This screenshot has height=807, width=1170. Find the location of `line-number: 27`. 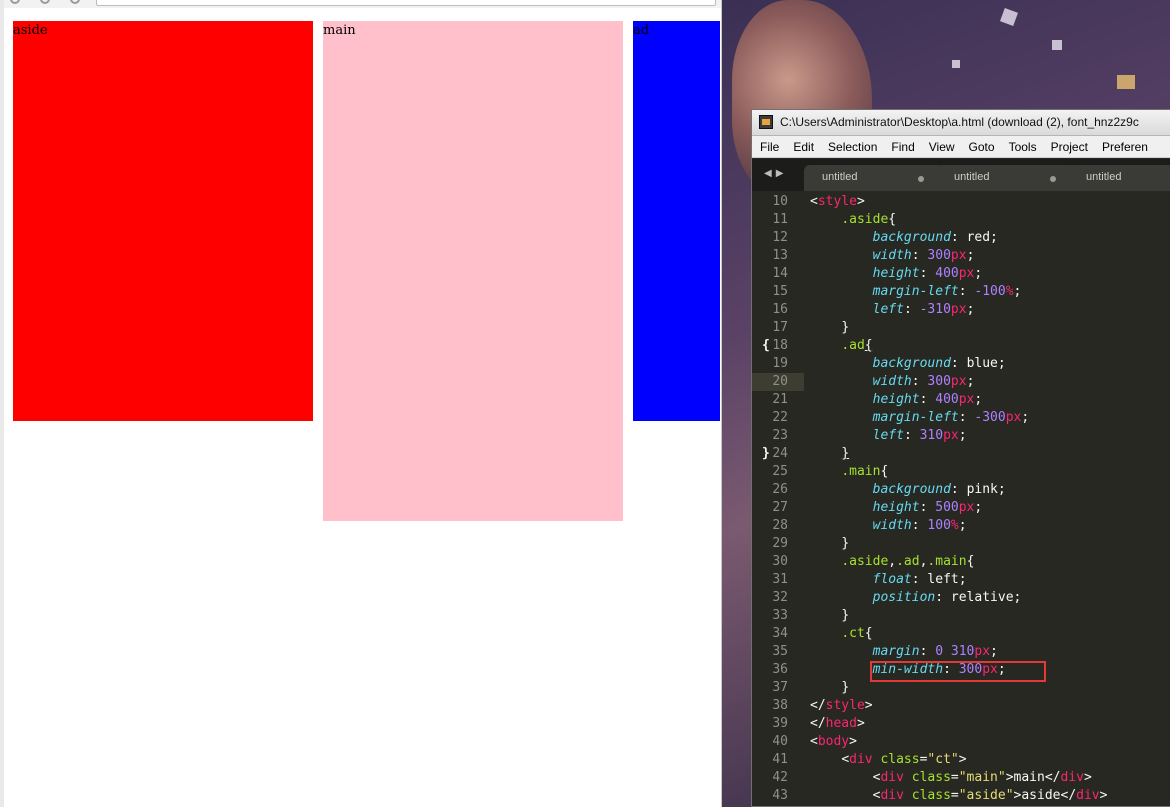

line-number: 27 is located at coordinates (780, 507).